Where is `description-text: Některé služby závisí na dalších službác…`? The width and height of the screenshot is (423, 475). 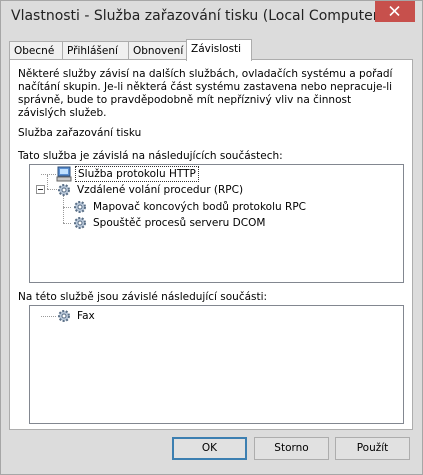
description-text: Některé služby závisí na dalších službác… is located at coordinates (205, 93).